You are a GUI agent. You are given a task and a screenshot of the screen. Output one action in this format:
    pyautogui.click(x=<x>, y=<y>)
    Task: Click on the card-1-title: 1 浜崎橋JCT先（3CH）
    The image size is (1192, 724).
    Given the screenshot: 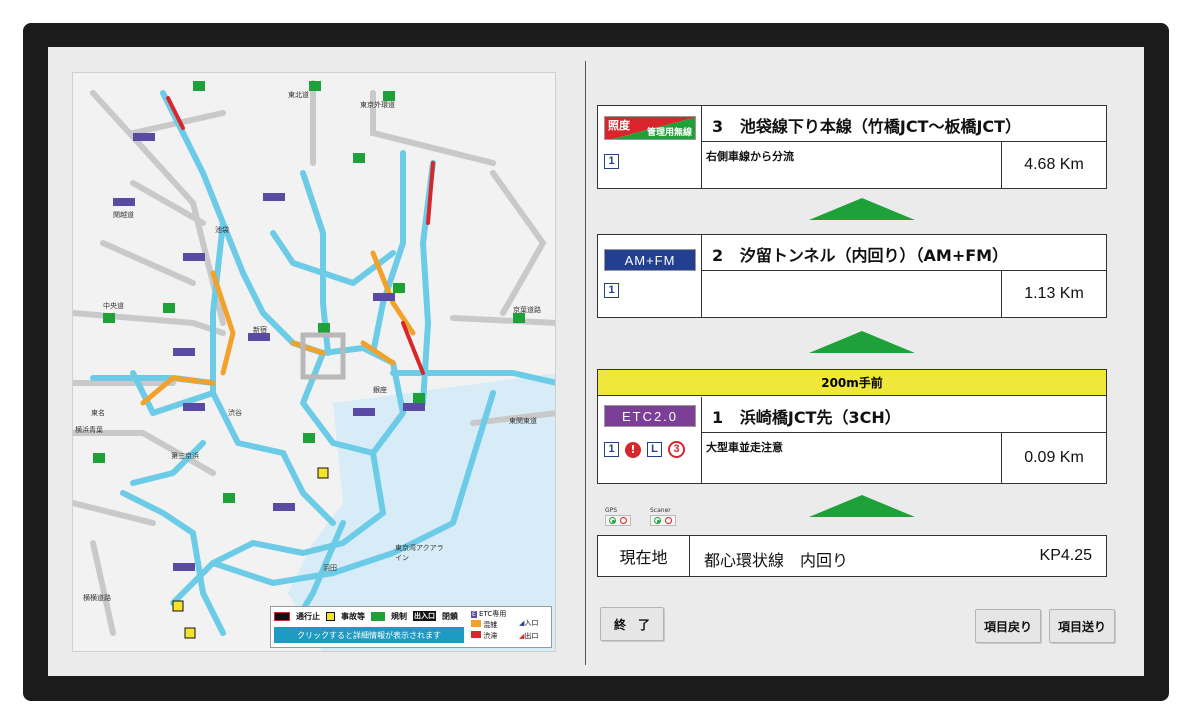 What is the action you would take?
    pyautogui.click(x=904, y=415)
    